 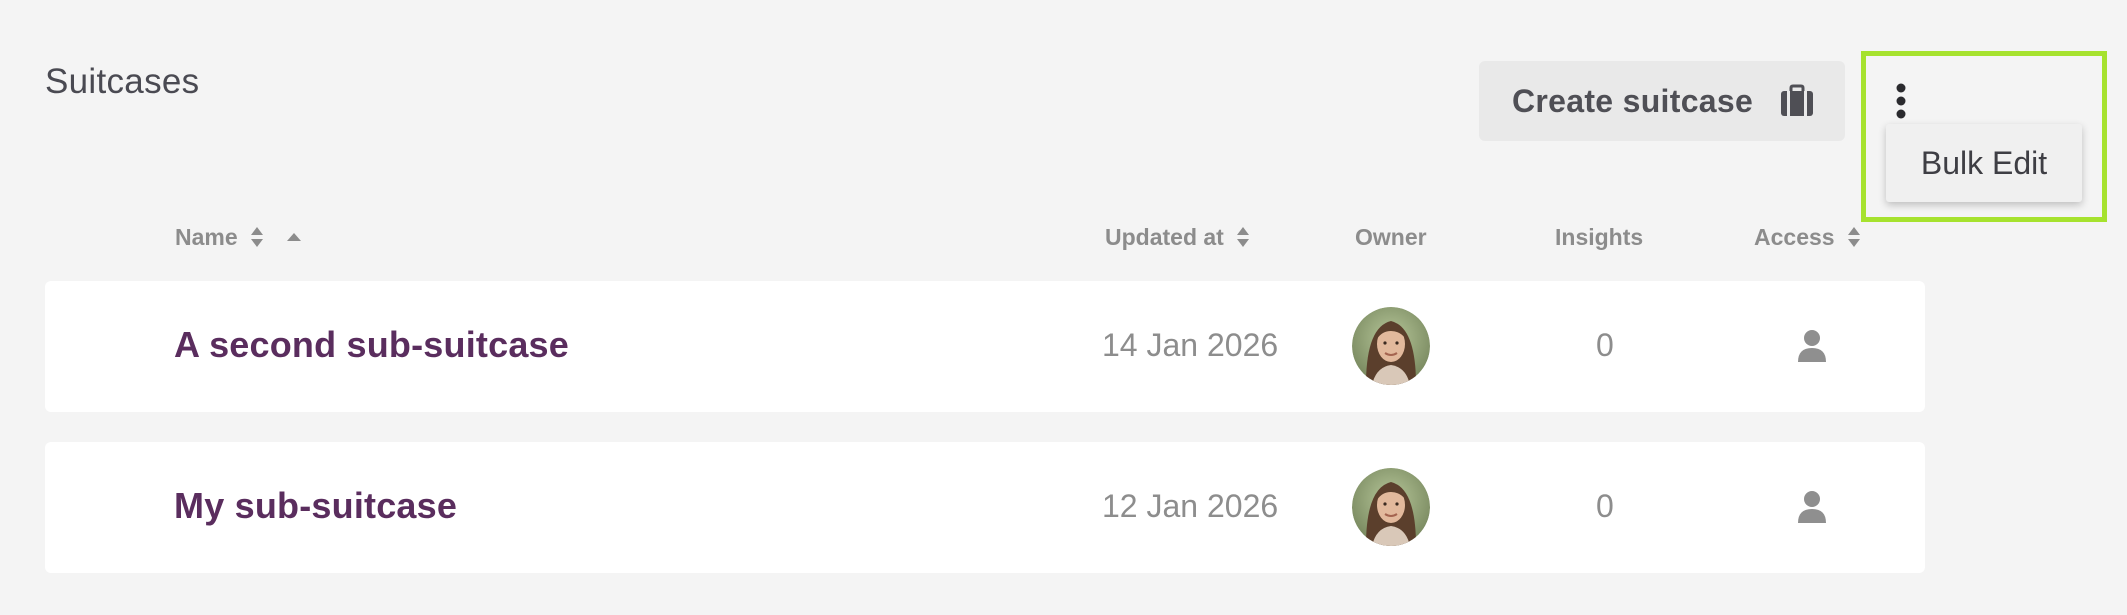 I want to click on sort-ascending-icon, so click(x=294, y=237).